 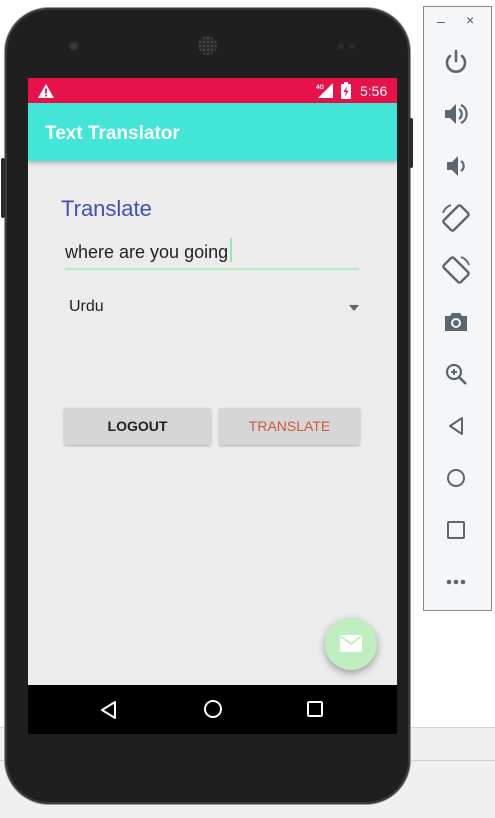 I want to click on volume-down-button, so click(x=456, y=166).